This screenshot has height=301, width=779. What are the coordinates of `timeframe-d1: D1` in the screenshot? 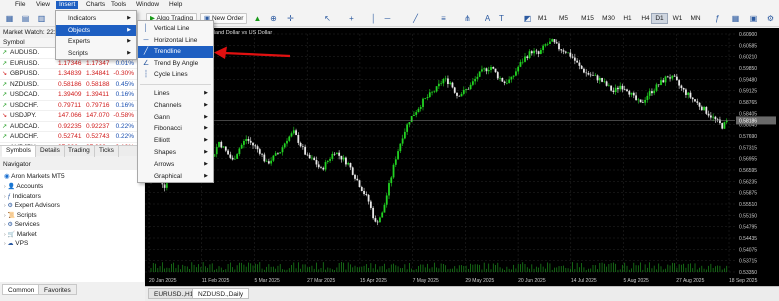 It's located at (659, 18).